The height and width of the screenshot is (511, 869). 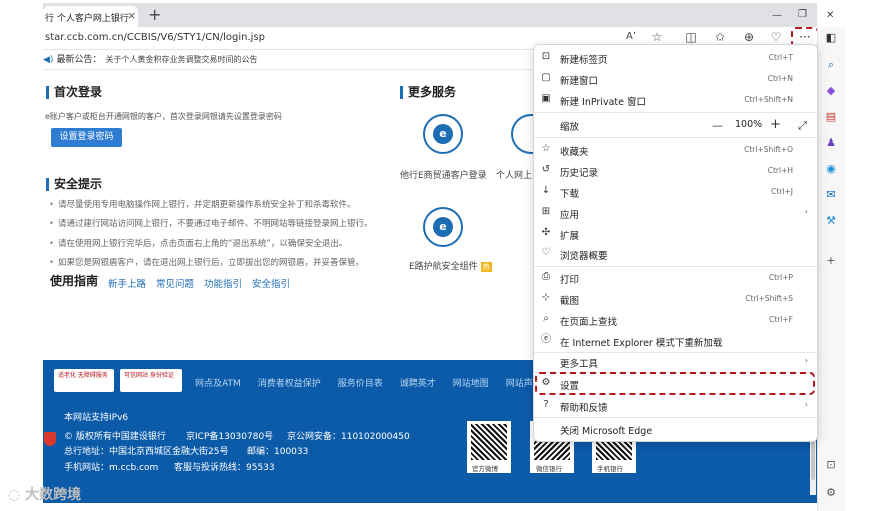 What do you see at coordinates (675, 150) in the screenshot?
I see `menu-item-favorites: ☆ 收藏夹 Ctrl+Shift+O` at bounding box center [675, 150].